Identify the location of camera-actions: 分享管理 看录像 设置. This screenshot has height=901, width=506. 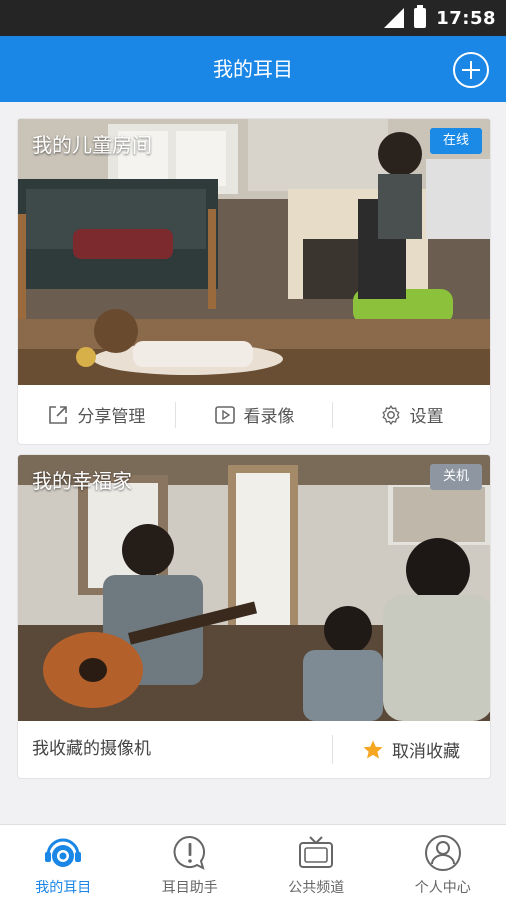
(254, 414).